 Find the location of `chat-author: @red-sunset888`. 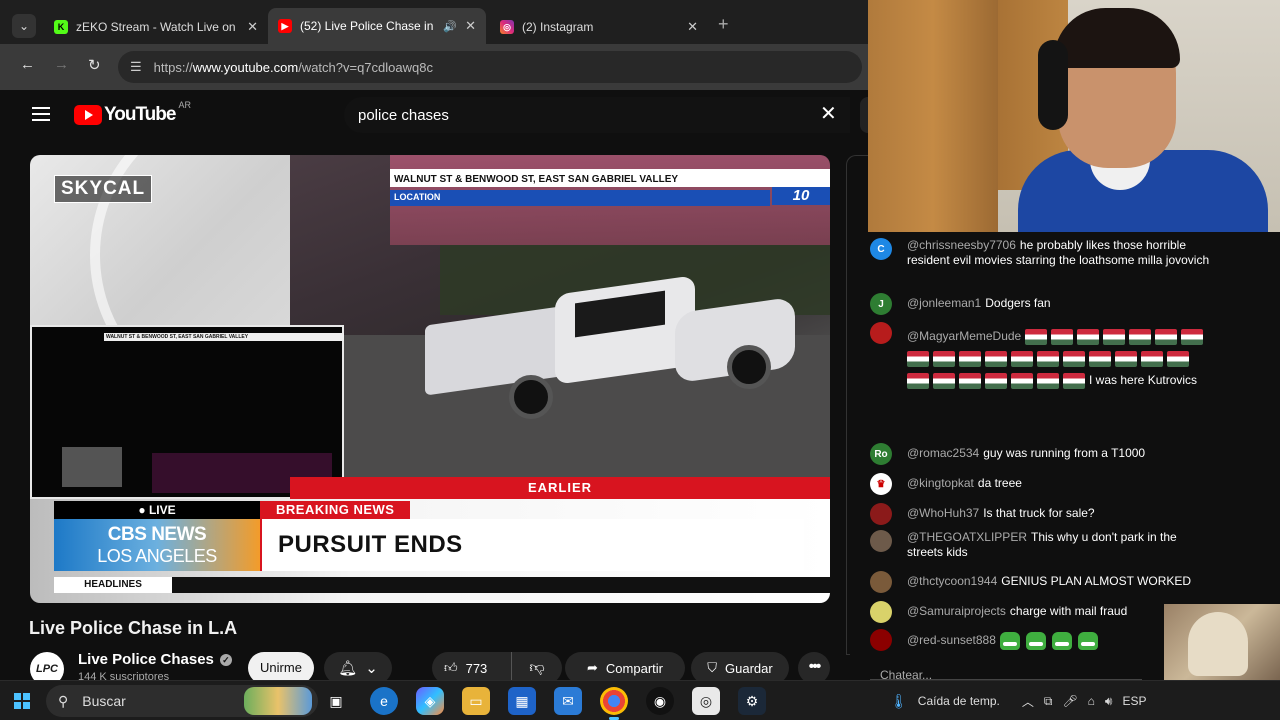

chat-author: @red-sunset888 is located at coordinates (951, 640).